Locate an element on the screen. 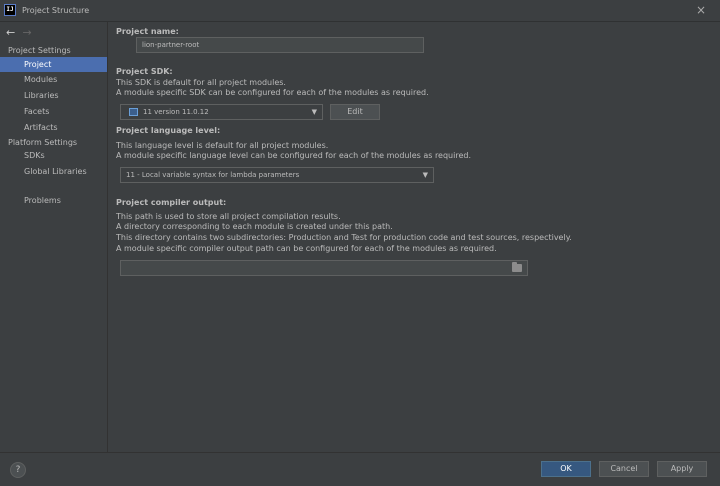 This screenshot has height=486, width=720. edit-sdk-button: Edit is located at coordinates (355, 112).